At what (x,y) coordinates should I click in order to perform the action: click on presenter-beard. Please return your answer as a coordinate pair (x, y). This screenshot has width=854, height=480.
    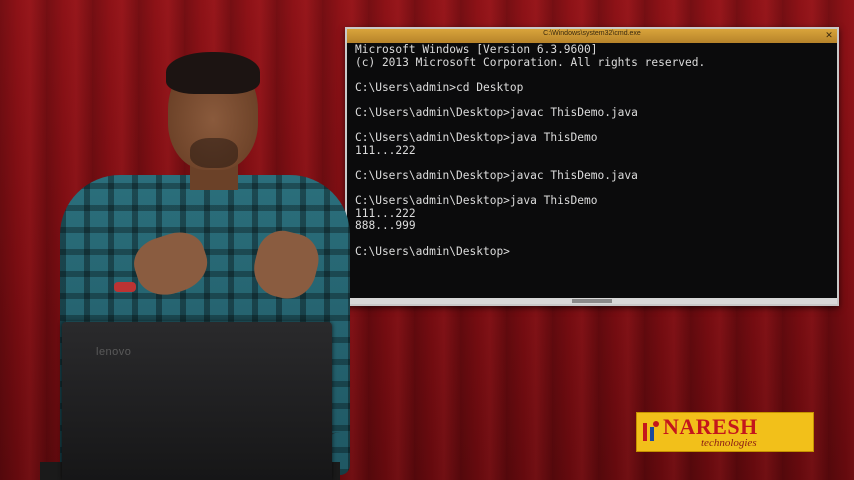
    Looking at the image, I should click on (214, 153).